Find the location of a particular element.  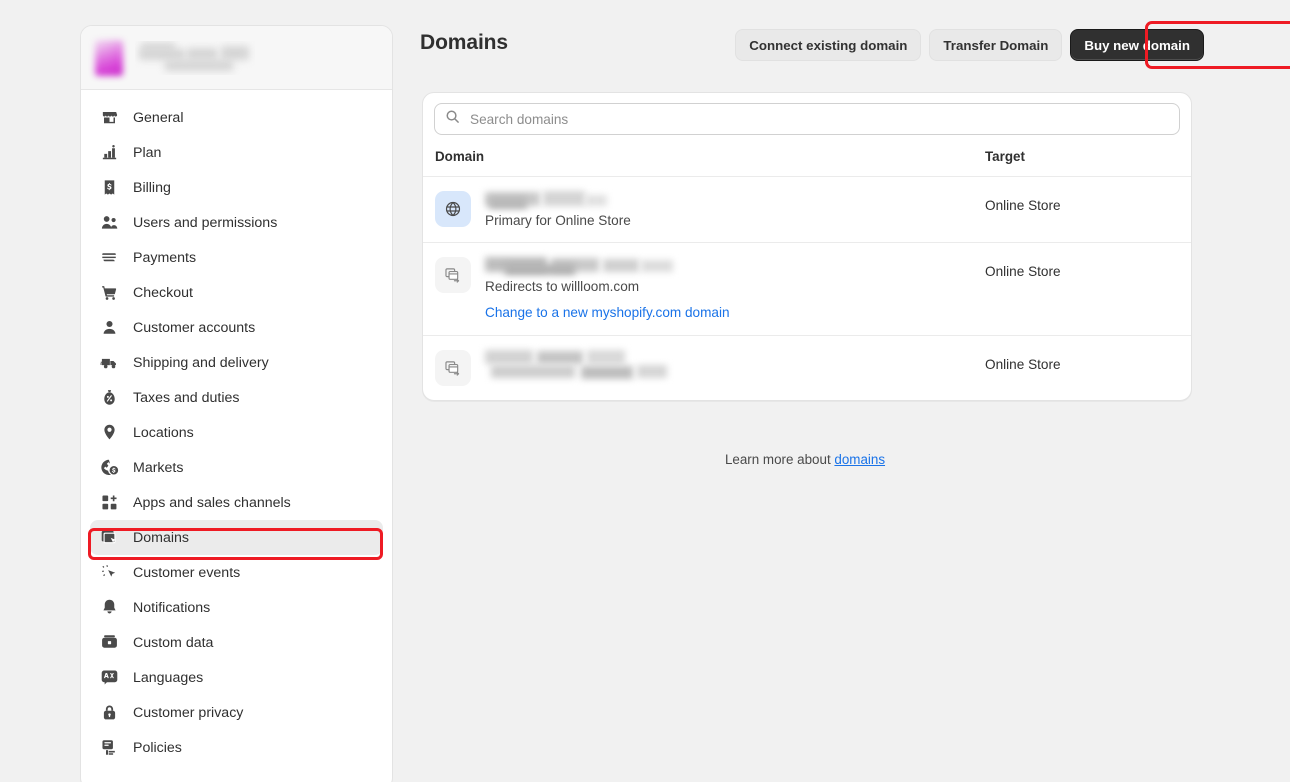

sidebar-item-custom-data: Custom data is located at coordinates (236, 642).